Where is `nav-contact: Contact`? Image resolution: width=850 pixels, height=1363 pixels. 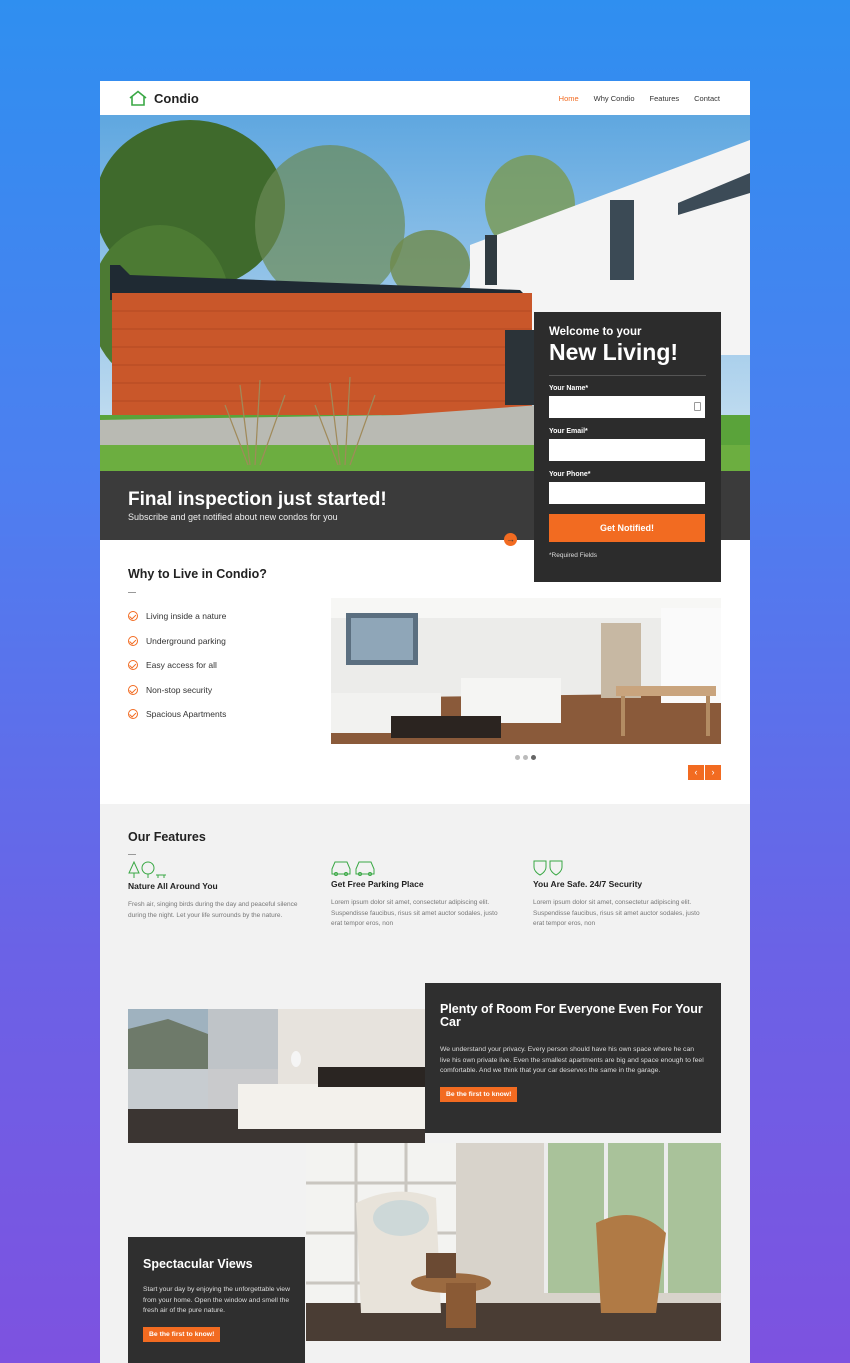 nav-contact: Contact is located at coordinates (707, 98).